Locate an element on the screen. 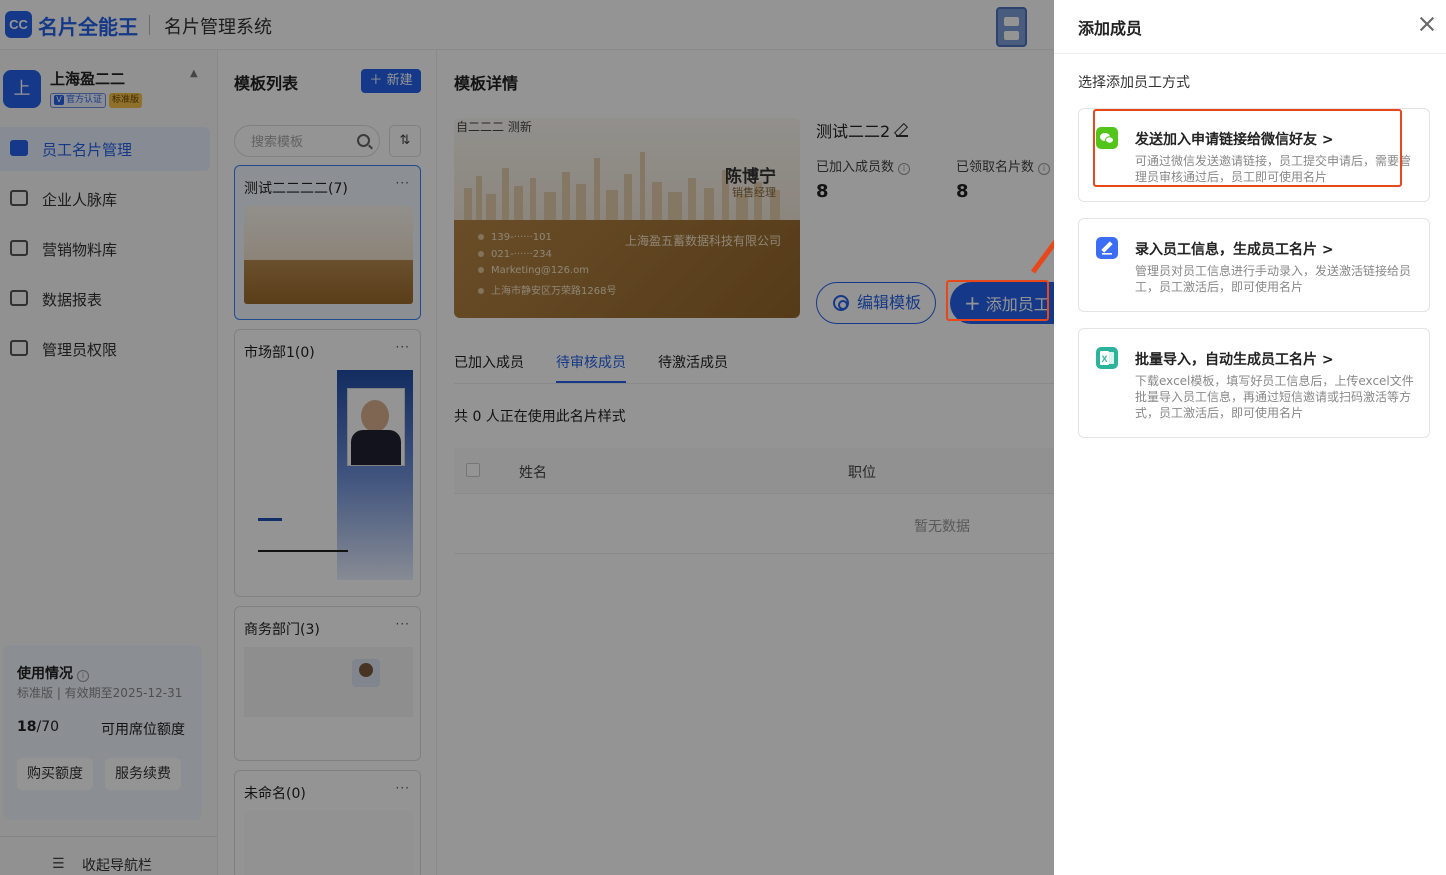  add-button-highlight is located at coordinates (997, 300).